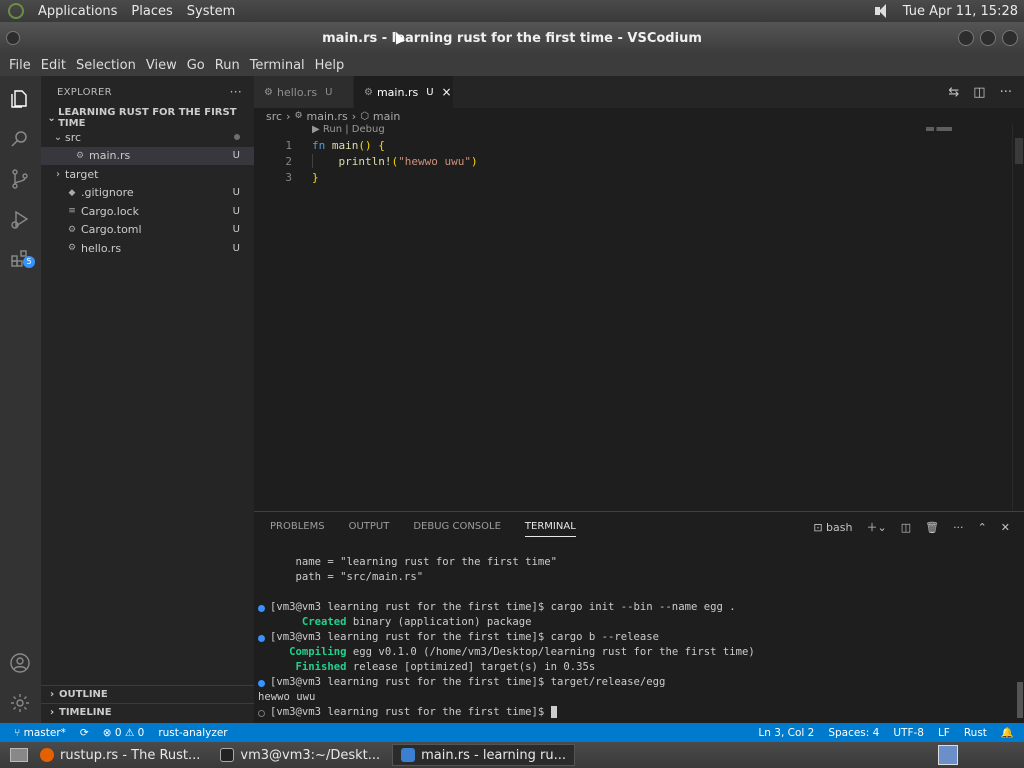  What do you see at coordinates (13, 38) in the screenshot?
I see `window-menu-button` at bounding box center [13, 38].